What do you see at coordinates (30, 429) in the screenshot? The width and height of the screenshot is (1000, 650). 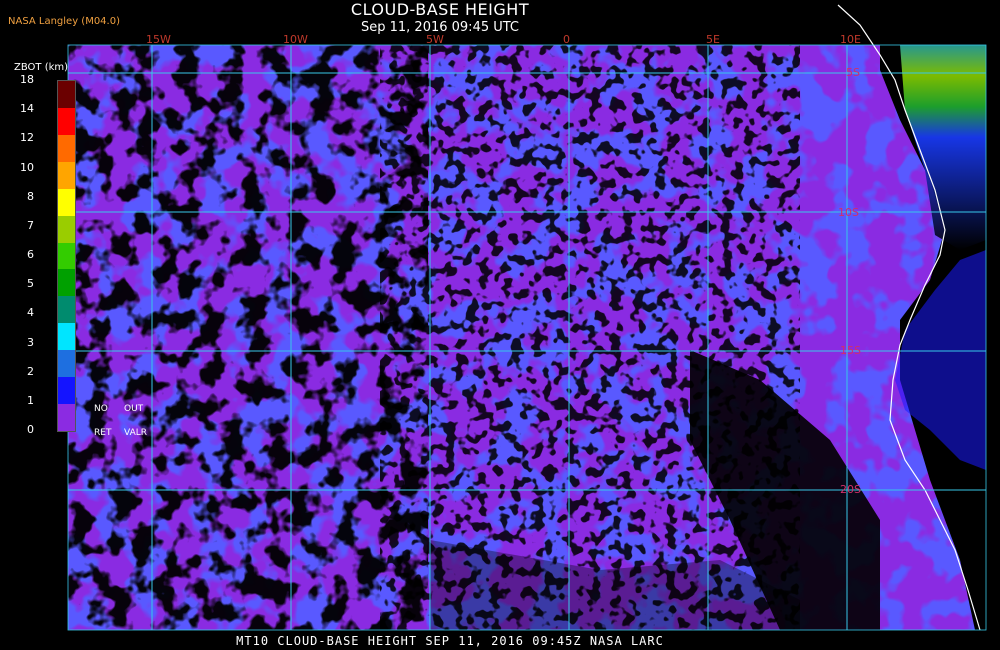 I see `colorbar-tick-label: 0` at bounding box center [30, 429].